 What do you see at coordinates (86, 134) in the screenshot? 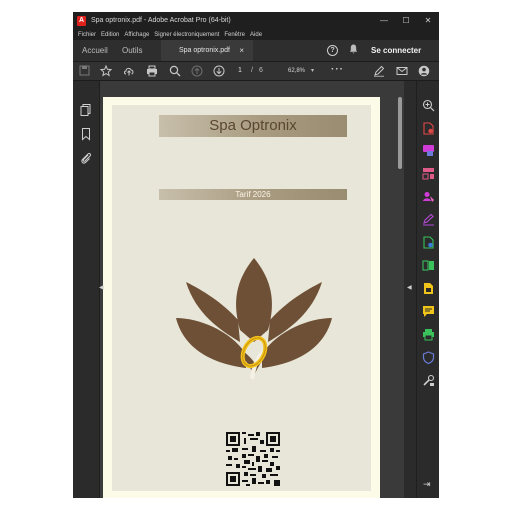
I see `bookmark-icon` at bounding box center [86, 134].